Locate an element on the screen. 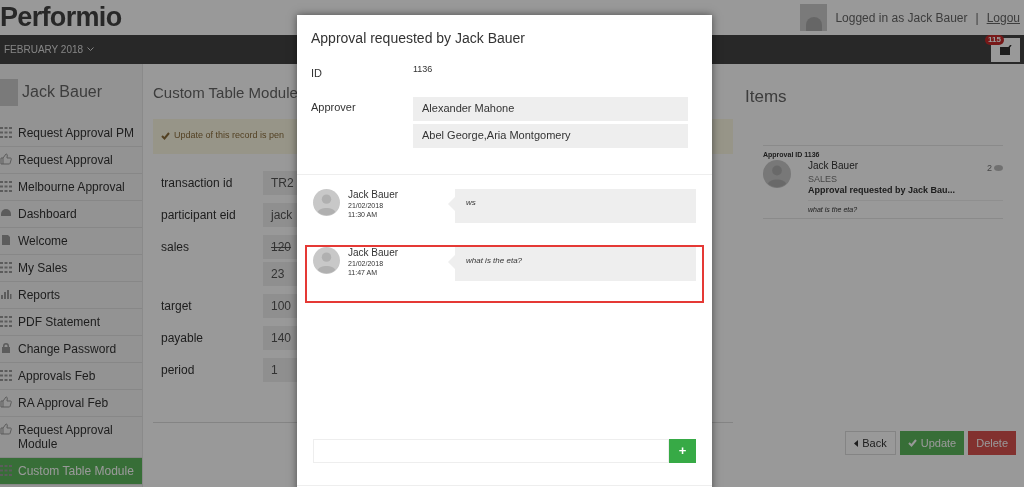 The height and width of the screenshot is (487, 1024). bar-chart-icon is located at coordinates (6, 294).